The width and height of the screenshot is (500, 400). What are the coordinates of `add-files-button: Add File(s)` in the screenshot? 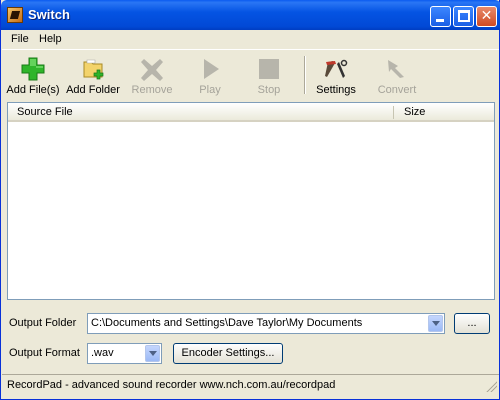 It's located at (33, 76).